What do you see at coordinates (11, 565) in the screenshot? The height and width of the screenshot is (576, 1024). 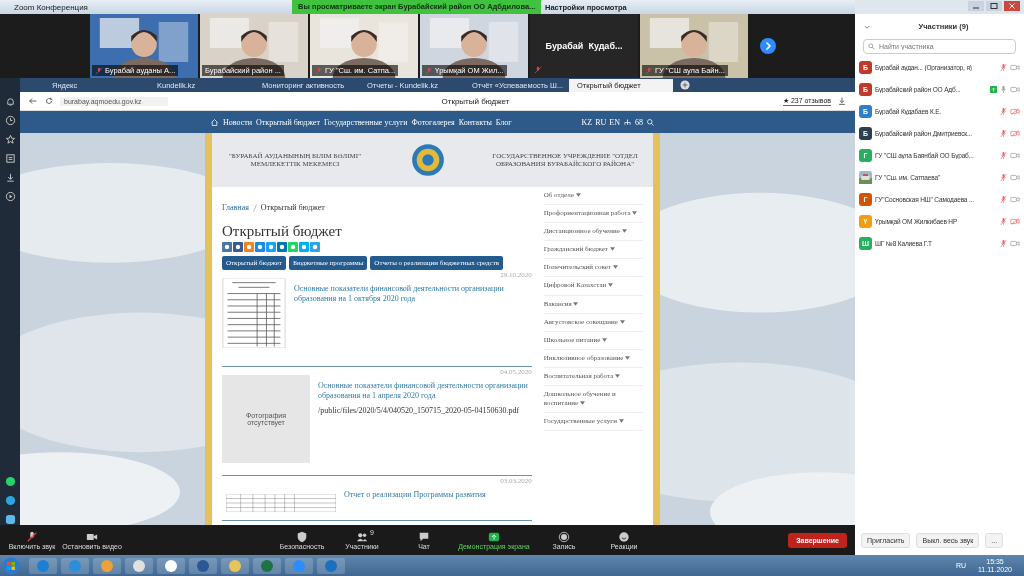 I see `start-button` at bounding box center [11, 565].